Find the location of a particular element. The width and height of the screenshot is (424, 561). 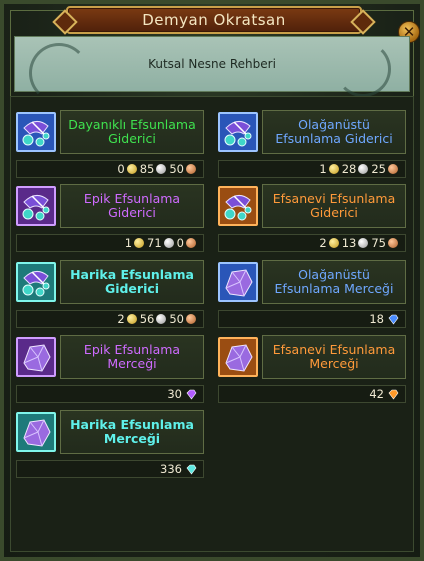

price-silver-value: 13 is located at coordinates (349, 243).